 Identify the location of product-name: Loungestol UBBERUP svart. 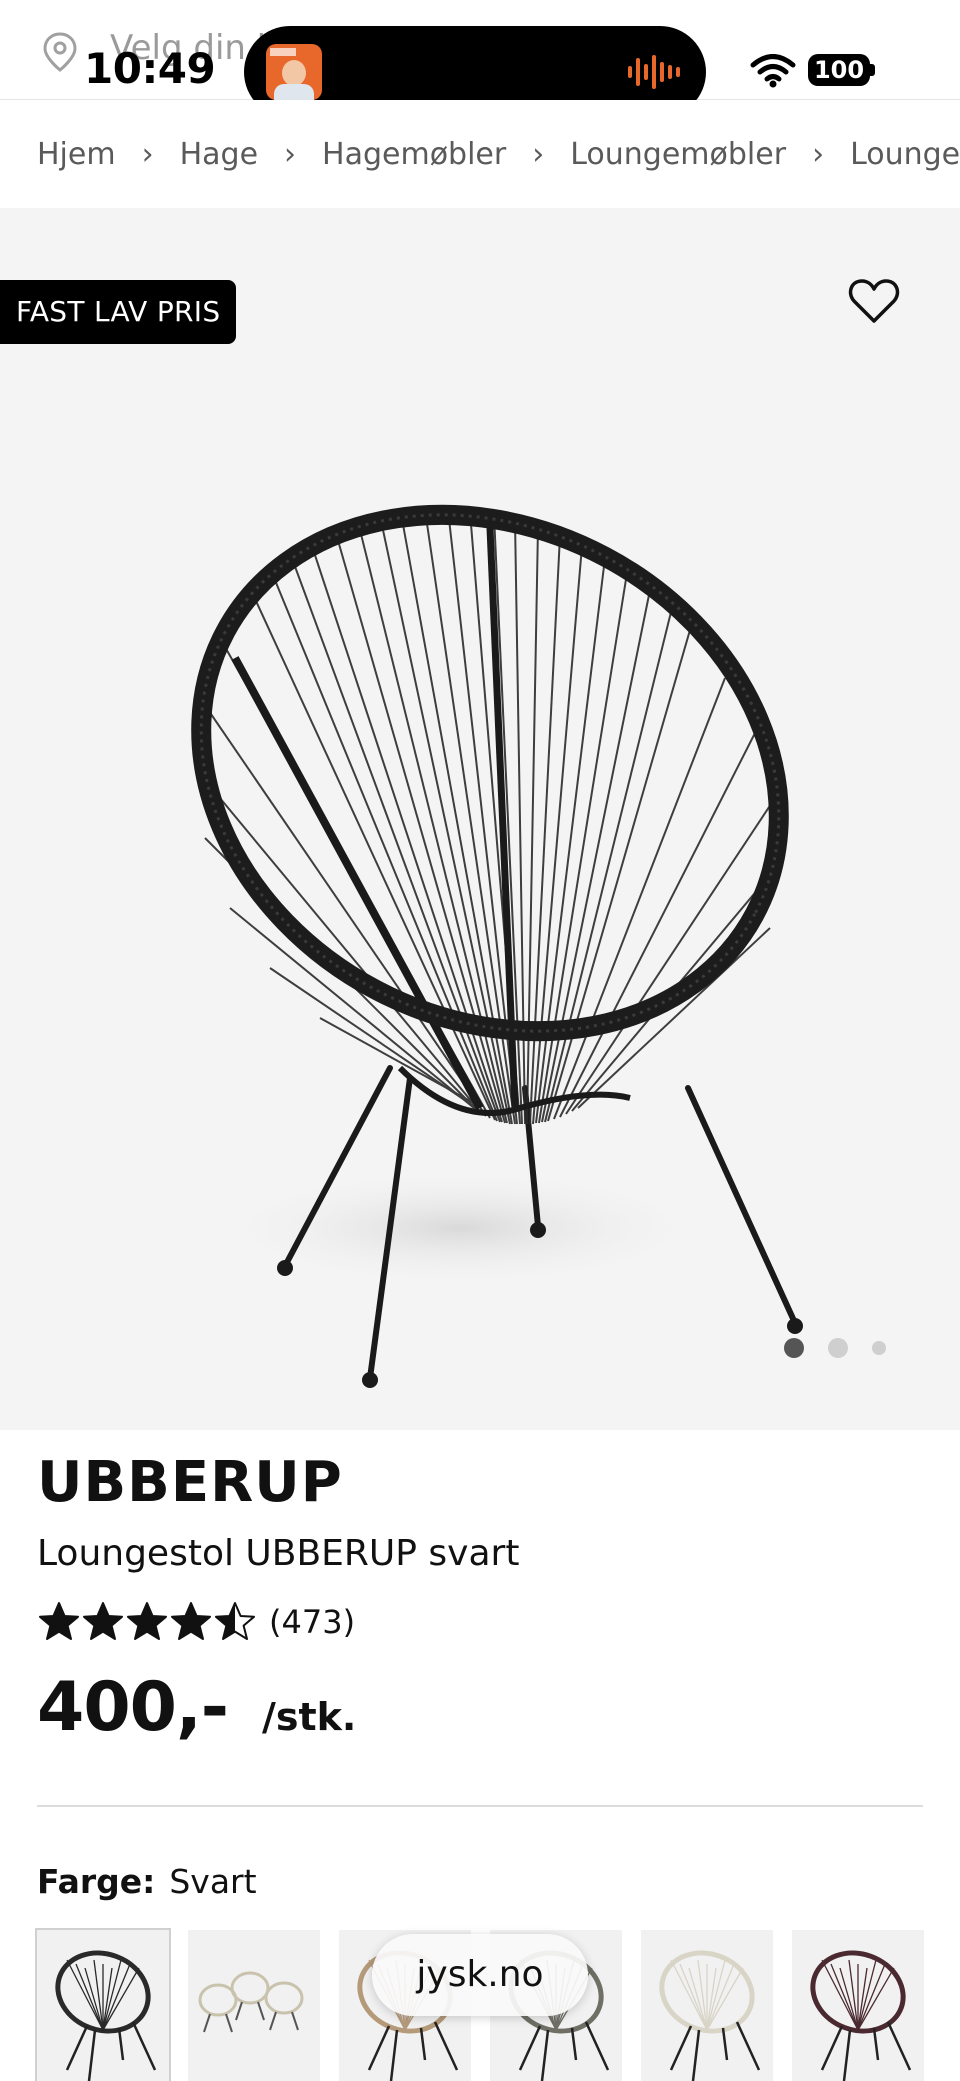
(278, 1553).